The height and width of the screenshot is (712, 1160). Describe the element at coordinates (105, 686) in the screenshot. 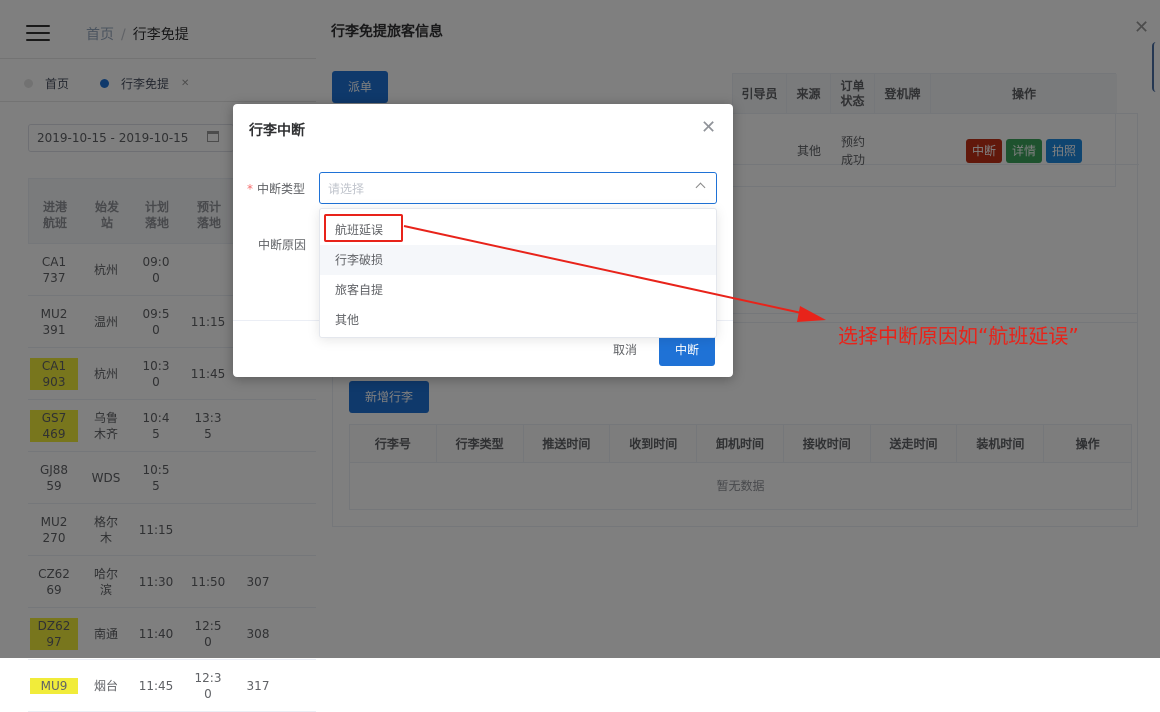

I see `cell-origin: 烟台` at that location.